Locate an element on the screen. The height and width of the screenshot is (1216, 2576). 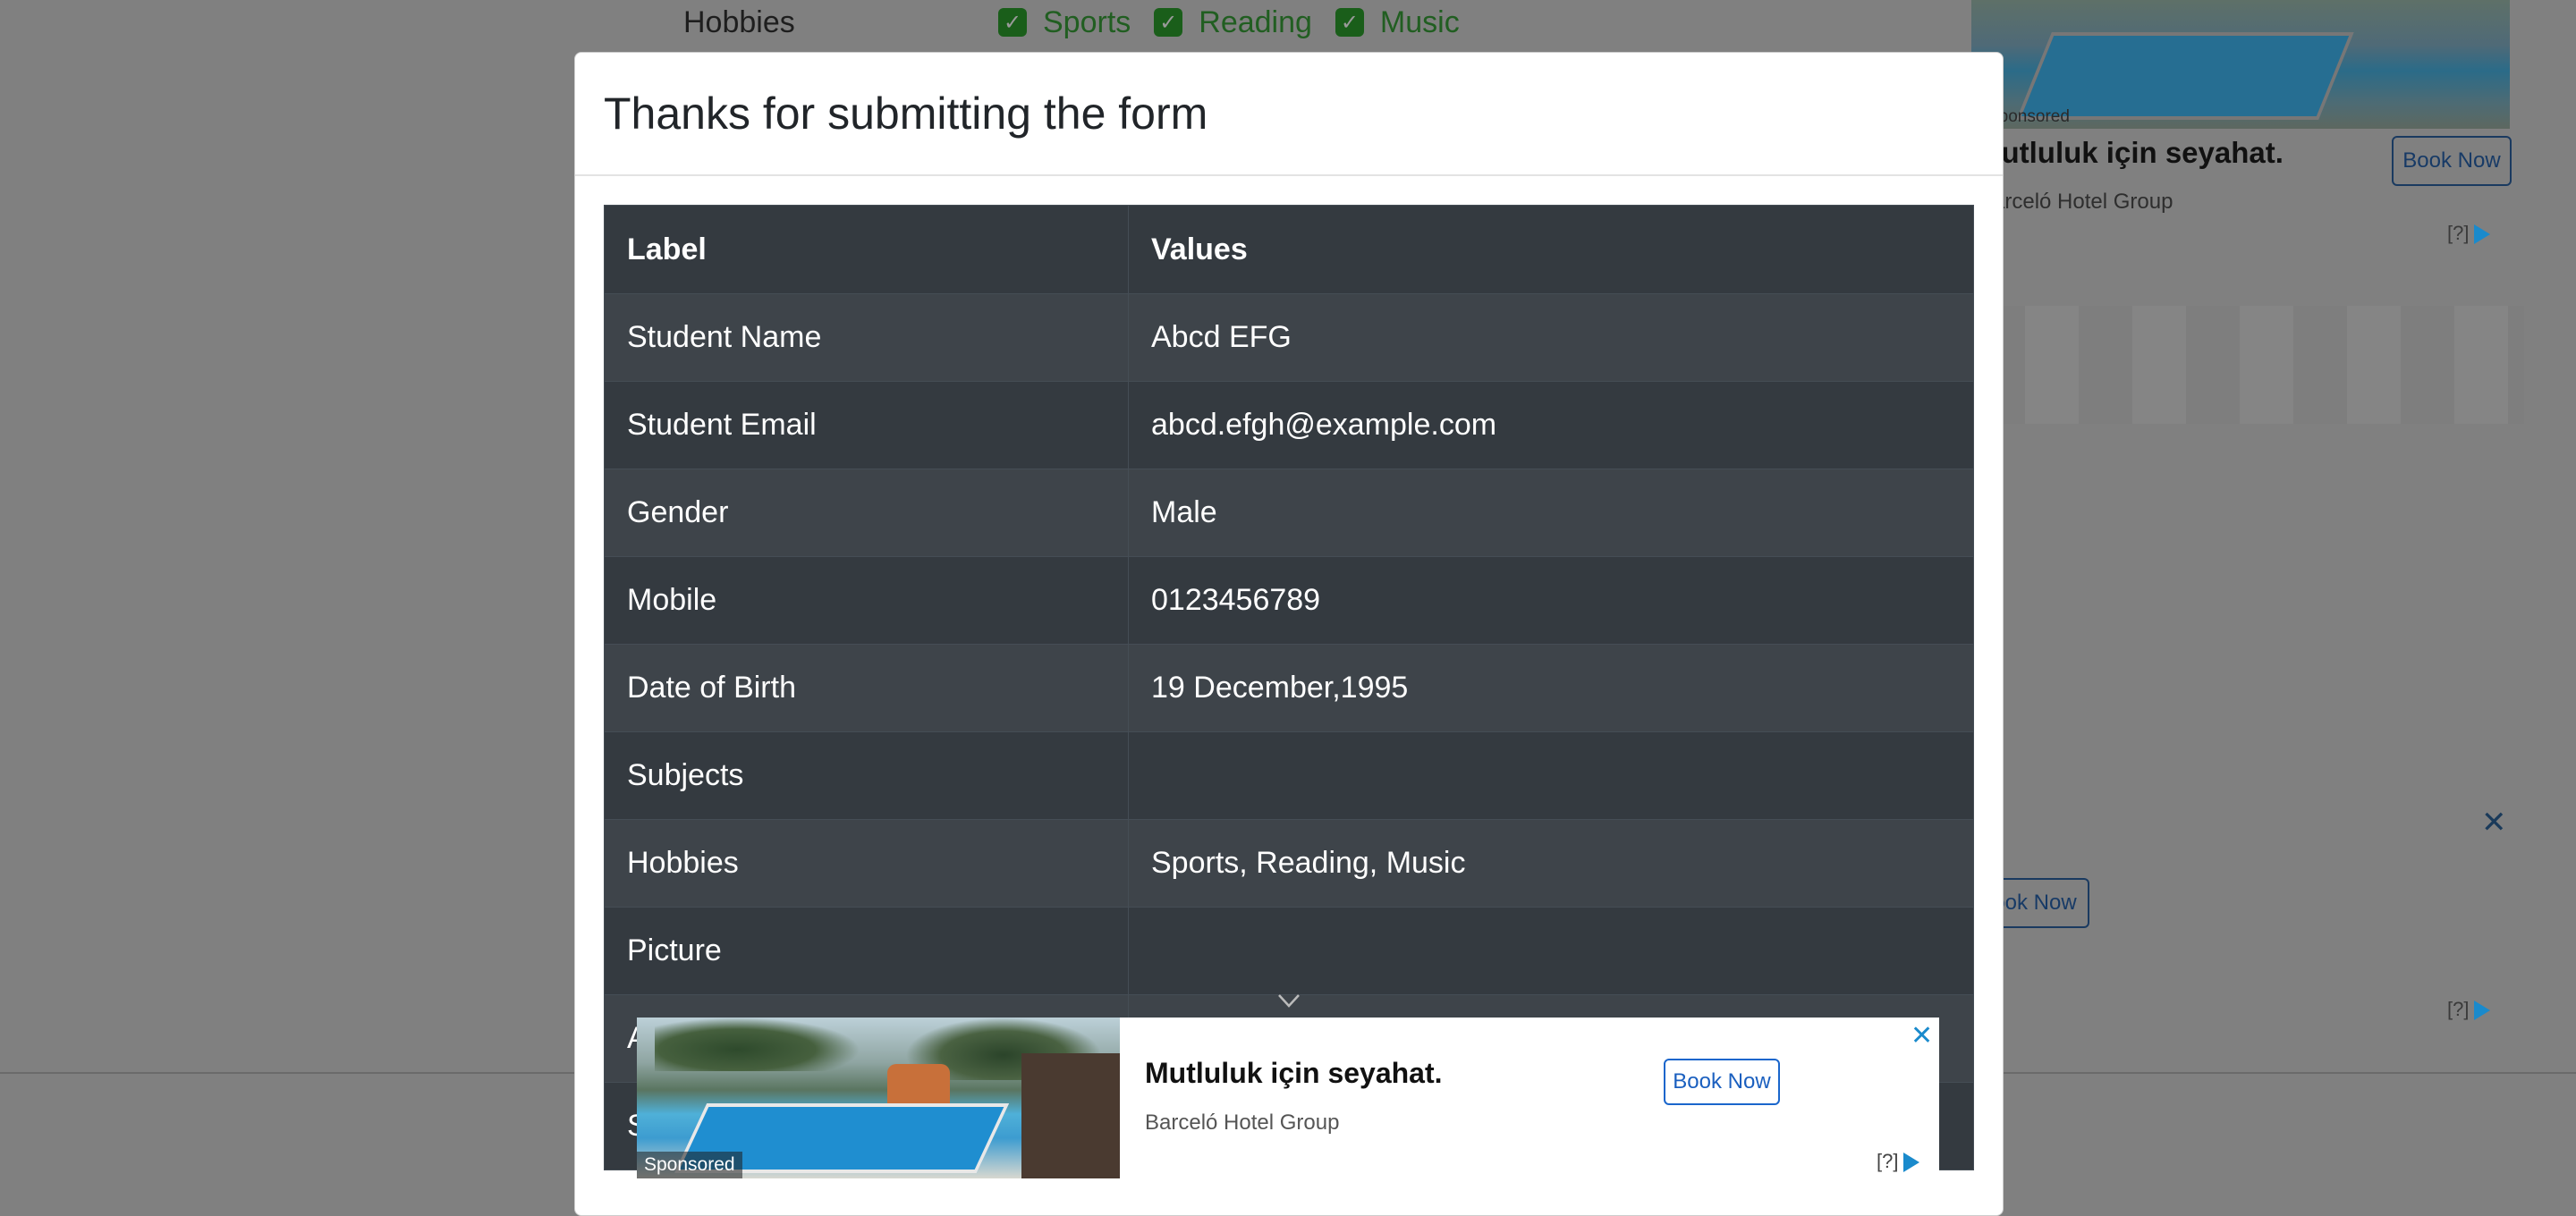
modal-title: Thanks for submitting the form is located at coordinates (906, 114).